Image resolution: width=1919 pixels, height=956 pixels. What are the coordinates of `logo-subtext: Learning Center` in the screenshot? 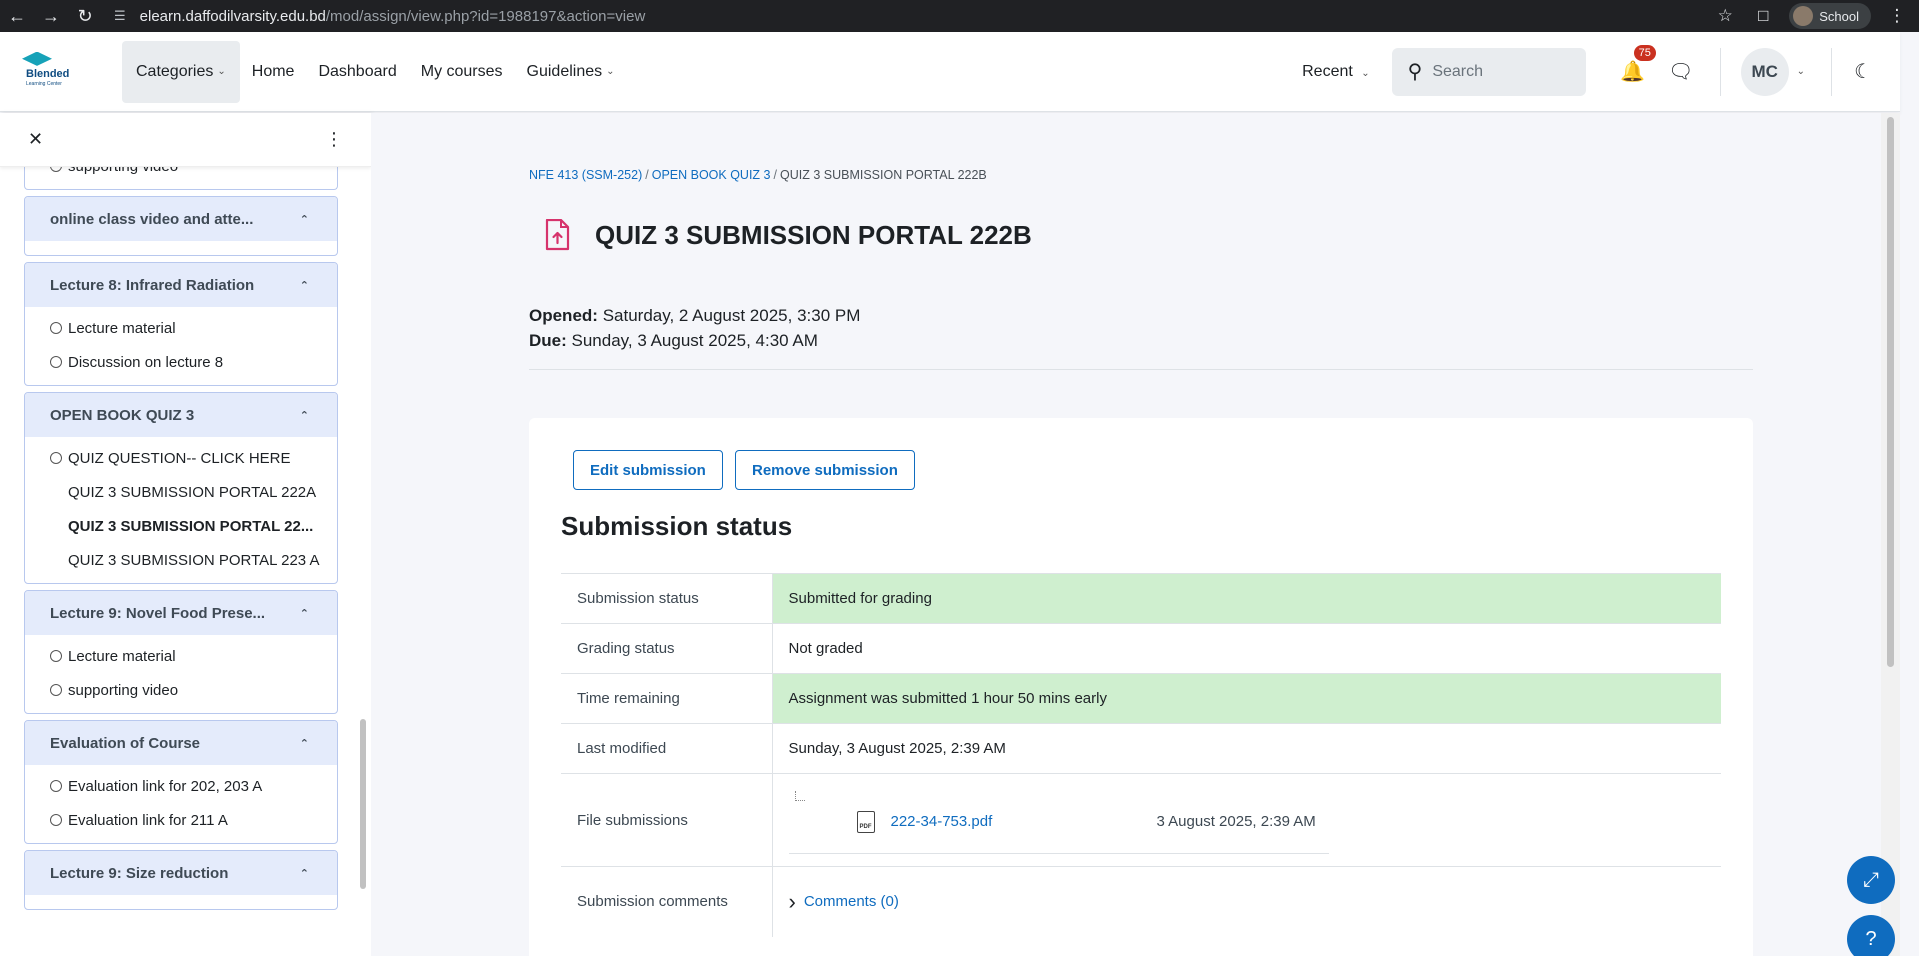 It's located at (44, 83).